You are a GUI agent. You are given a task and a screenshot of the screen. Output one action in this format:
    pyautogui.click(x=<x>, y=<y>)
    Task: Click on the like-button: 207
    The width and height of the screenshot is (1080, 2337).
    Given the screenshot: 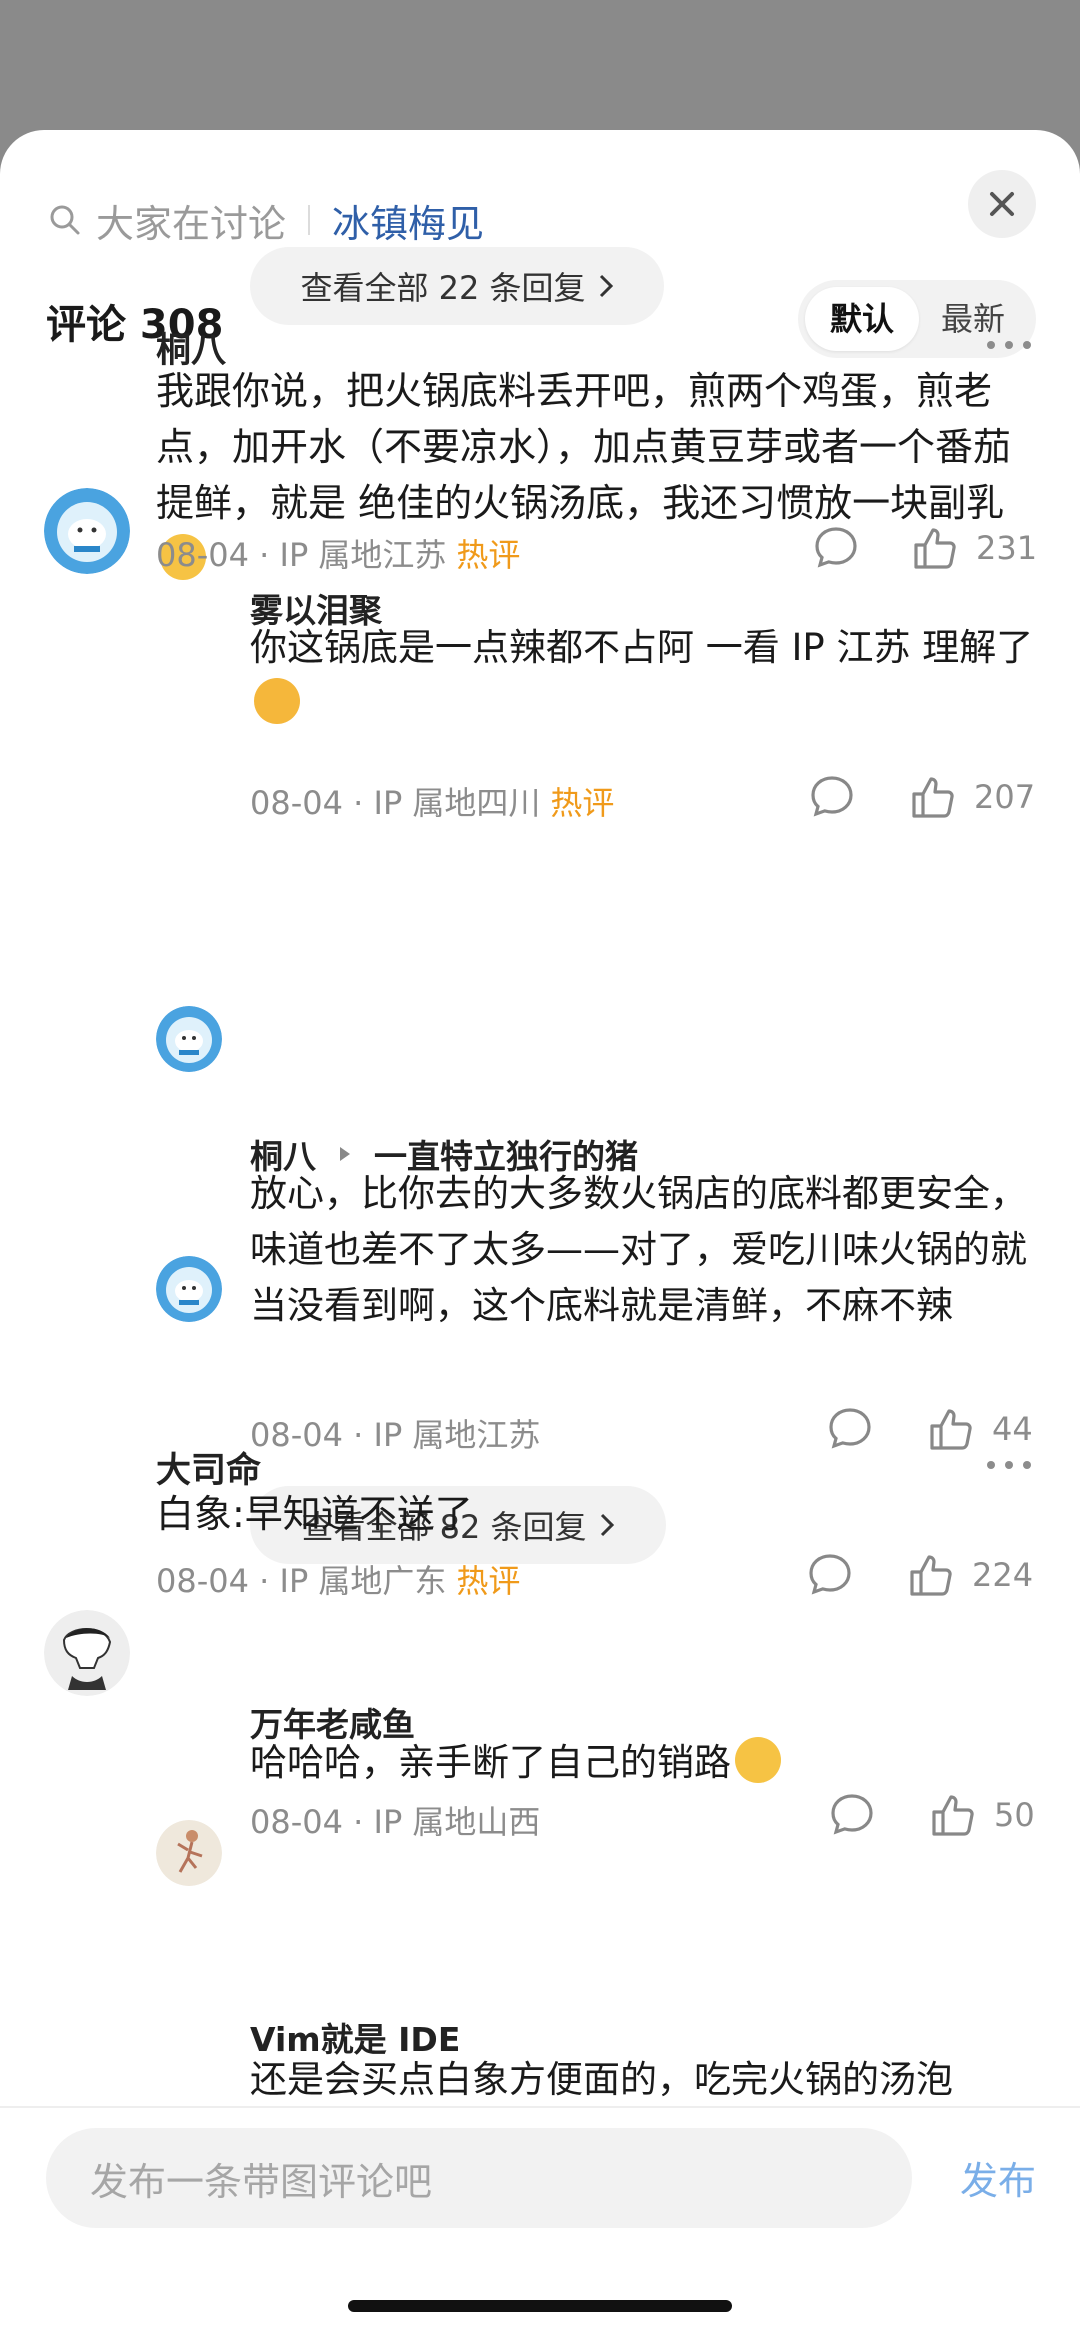 What is the action you would take?
    pyautogui.click(x=971, y=797)
    